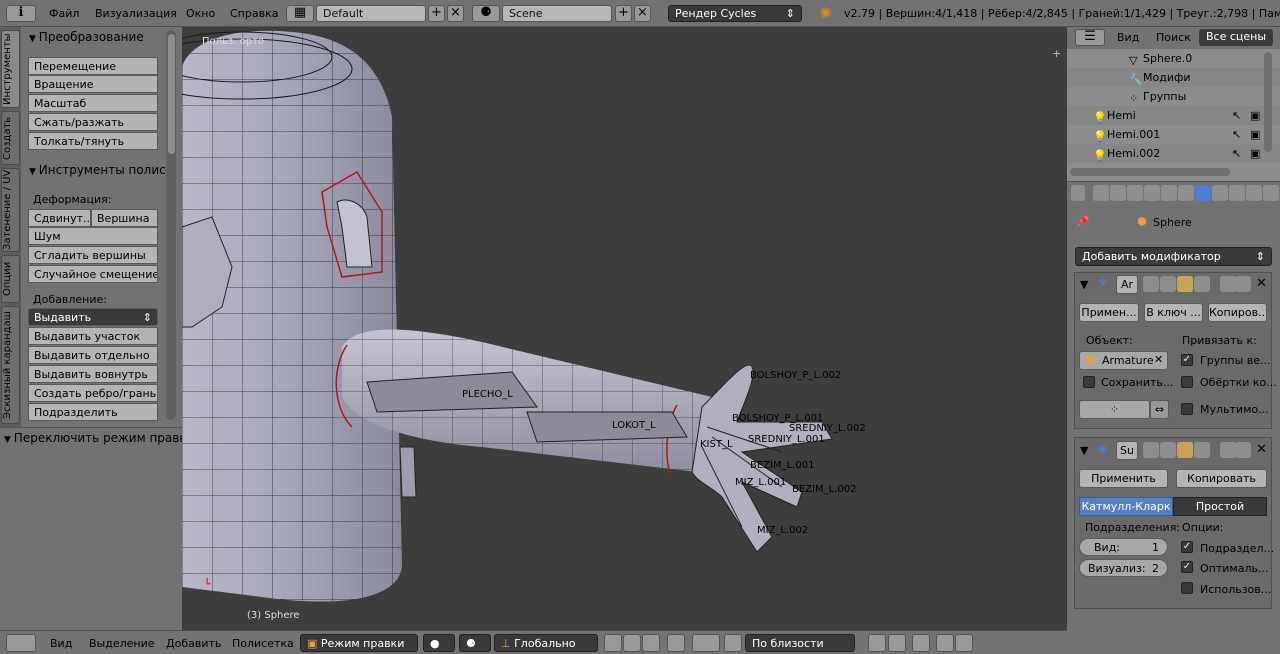  I want to click on menu-file: Файл, so click(64, 13).